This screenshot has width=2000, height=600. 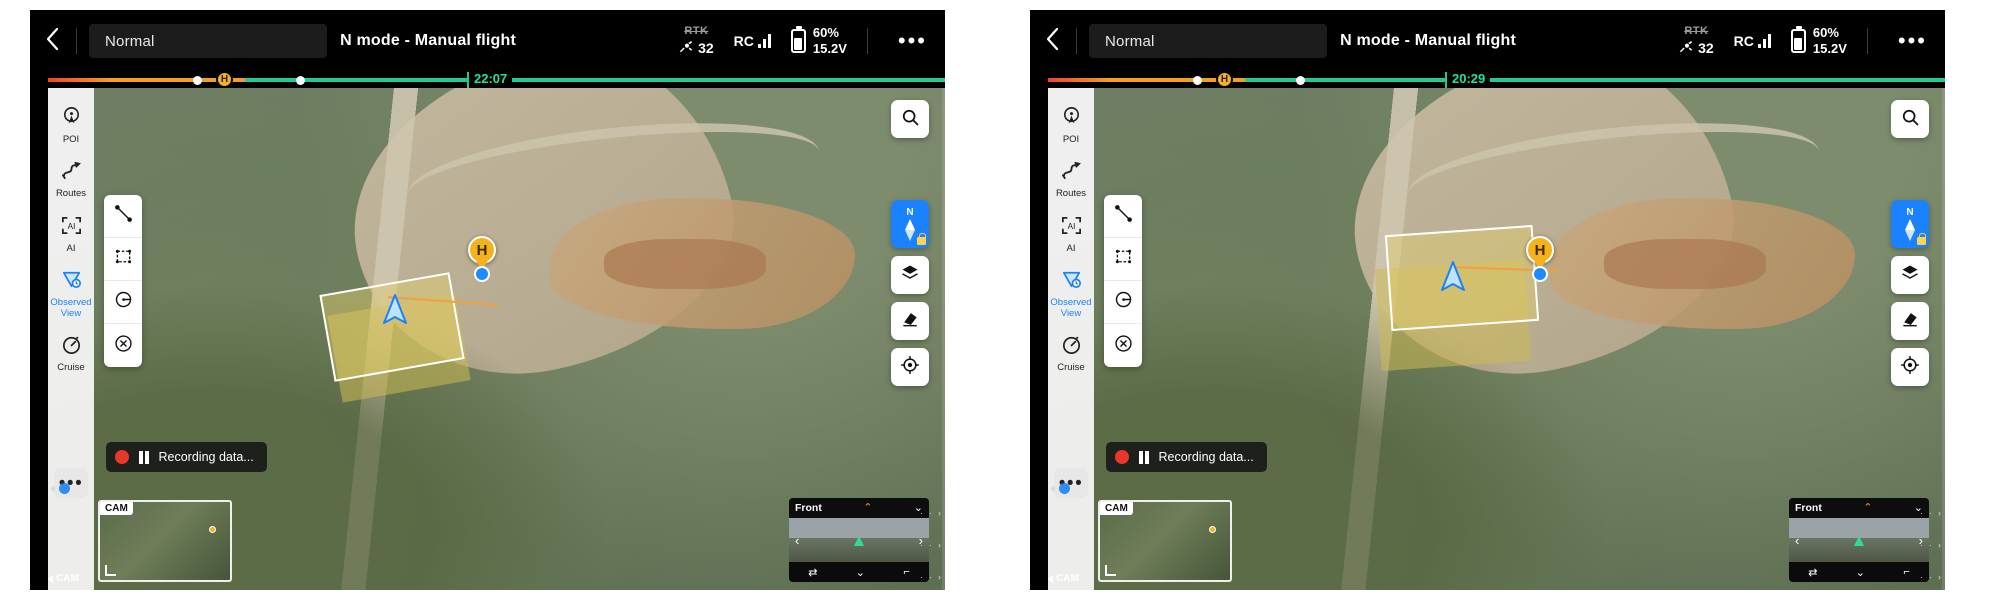 I want to click on locate-target-icon, so click(x=910, y=367).